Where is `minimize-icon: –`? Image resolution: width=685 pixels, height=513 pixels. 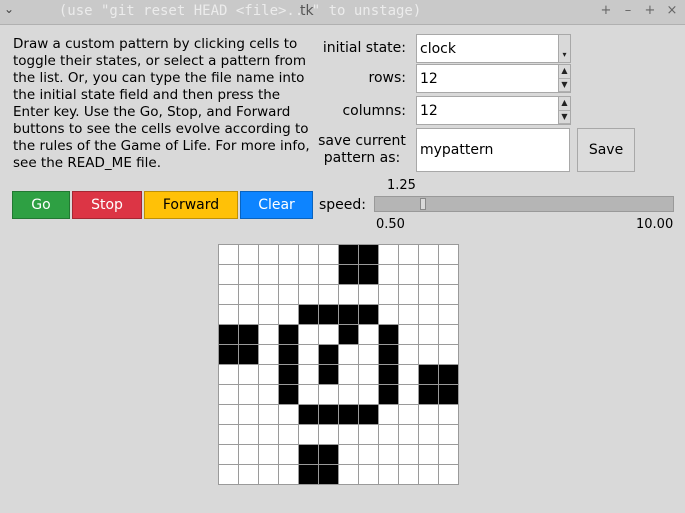
minimize-icon: – is located at coordinates (628, 10).